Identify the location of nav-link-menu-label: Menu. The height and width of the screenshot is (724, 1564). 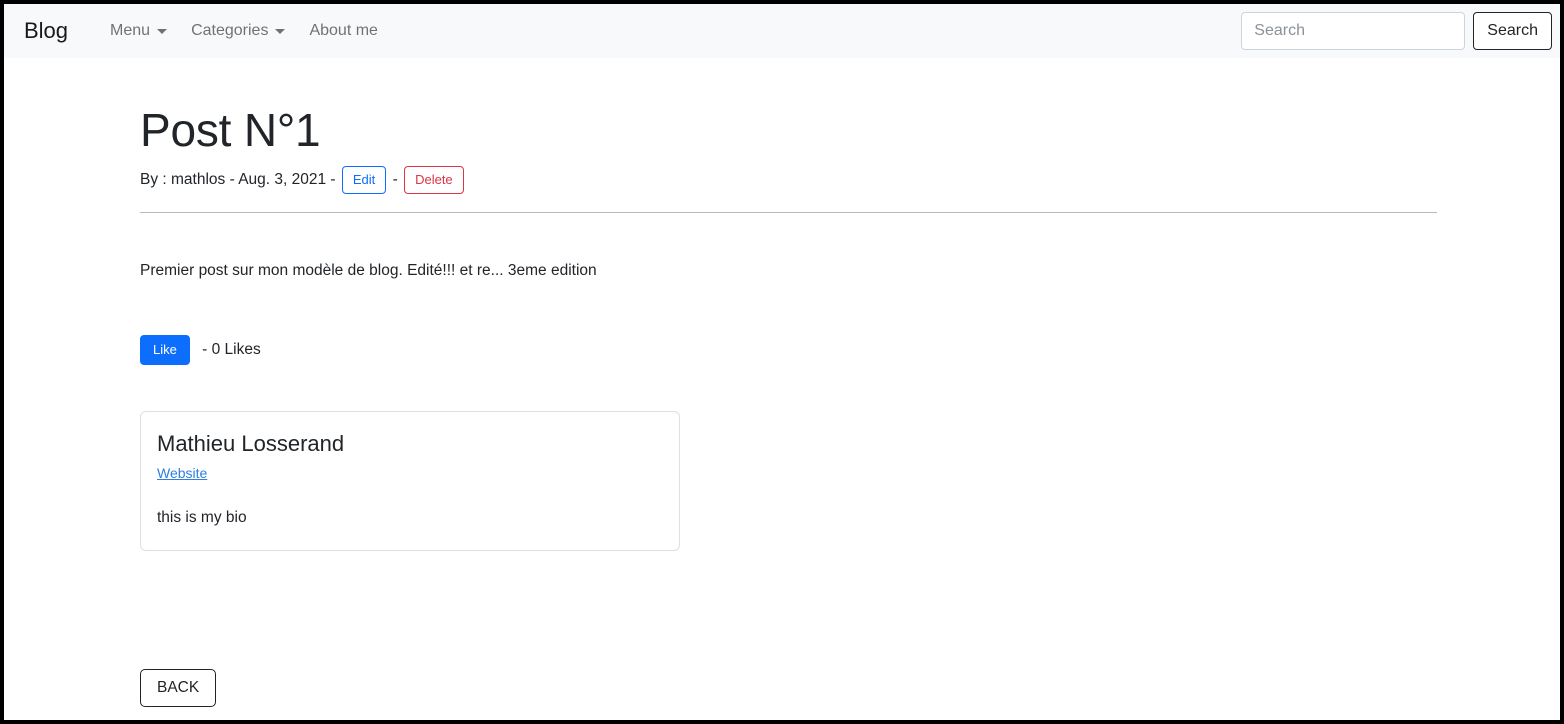
(130, 30).